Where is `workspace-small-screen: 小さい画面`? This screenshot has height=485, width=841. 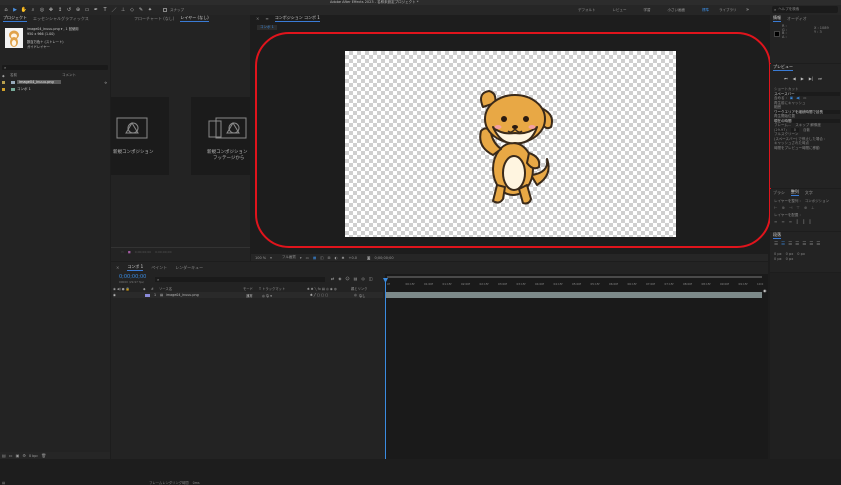
workspace-small-screen: 小さい画面 is located at coordinates (677, 10).